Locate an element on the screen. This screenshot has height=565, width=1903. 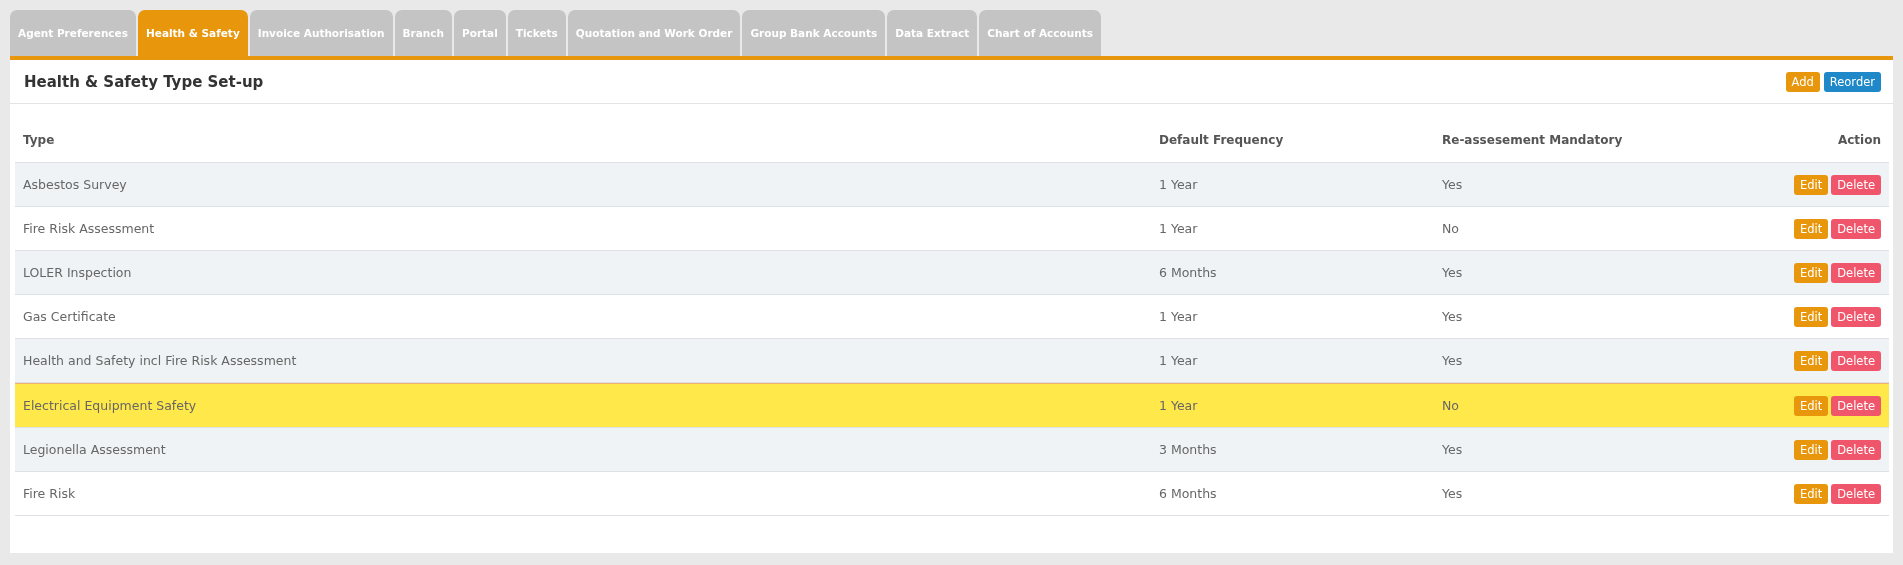
table-cell-text: Legionella Assessment is located at coordinates (95, 449).